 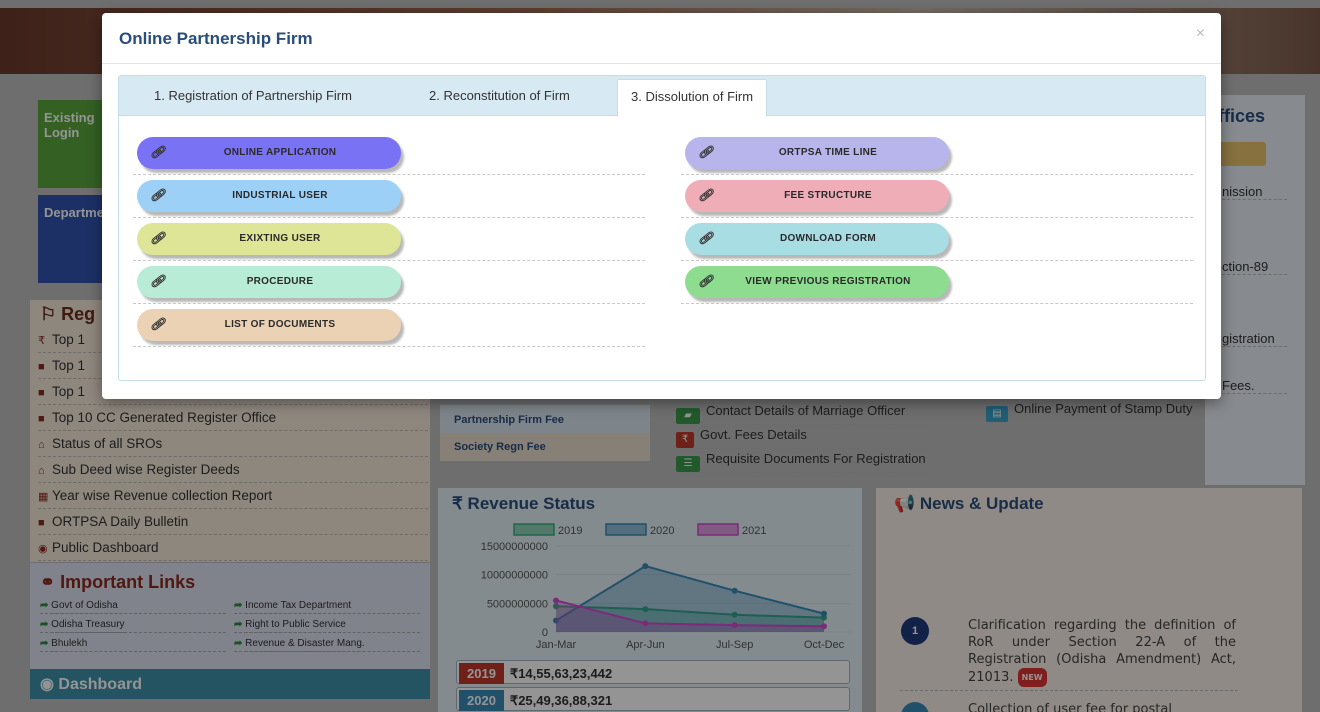 I want to click on ortpsa-timeline-button: 🔗︎ ORTPSA TIME LINE, so click(x=817, y=153).